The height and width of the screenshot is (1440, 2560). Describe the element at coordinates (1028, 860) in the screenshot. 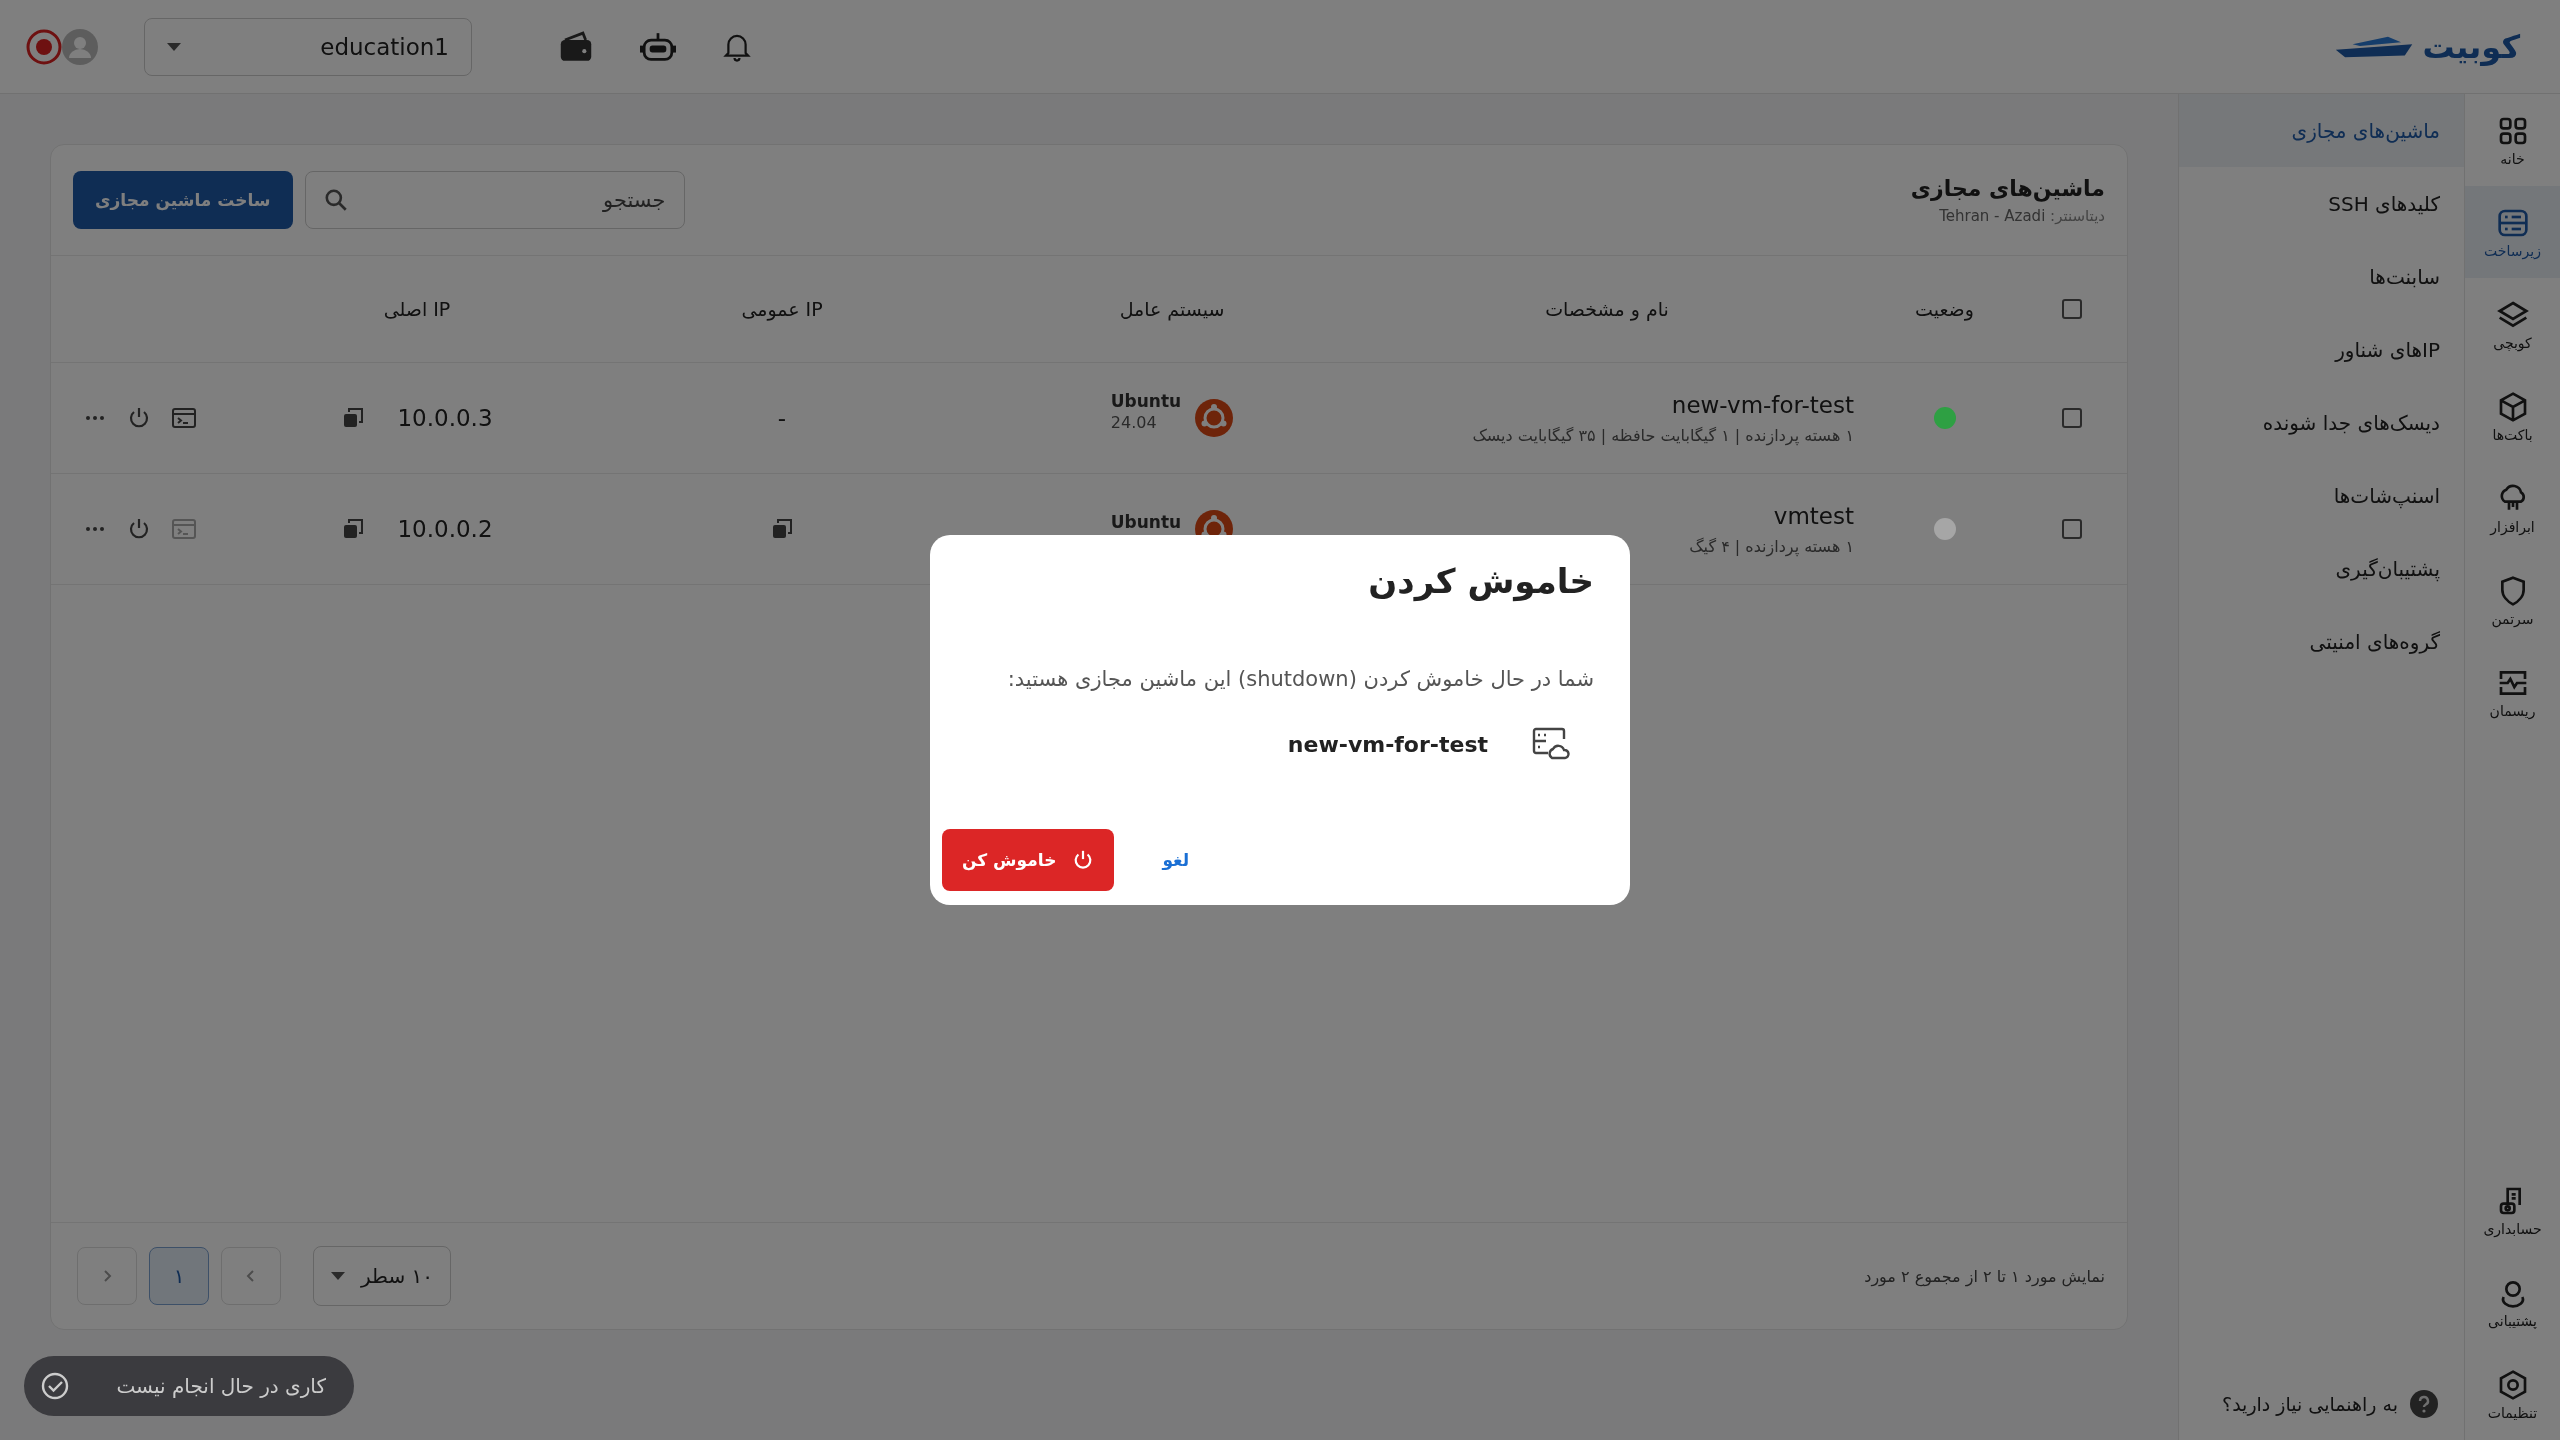

I see `shutdown-button: خاموش کن` at that location.